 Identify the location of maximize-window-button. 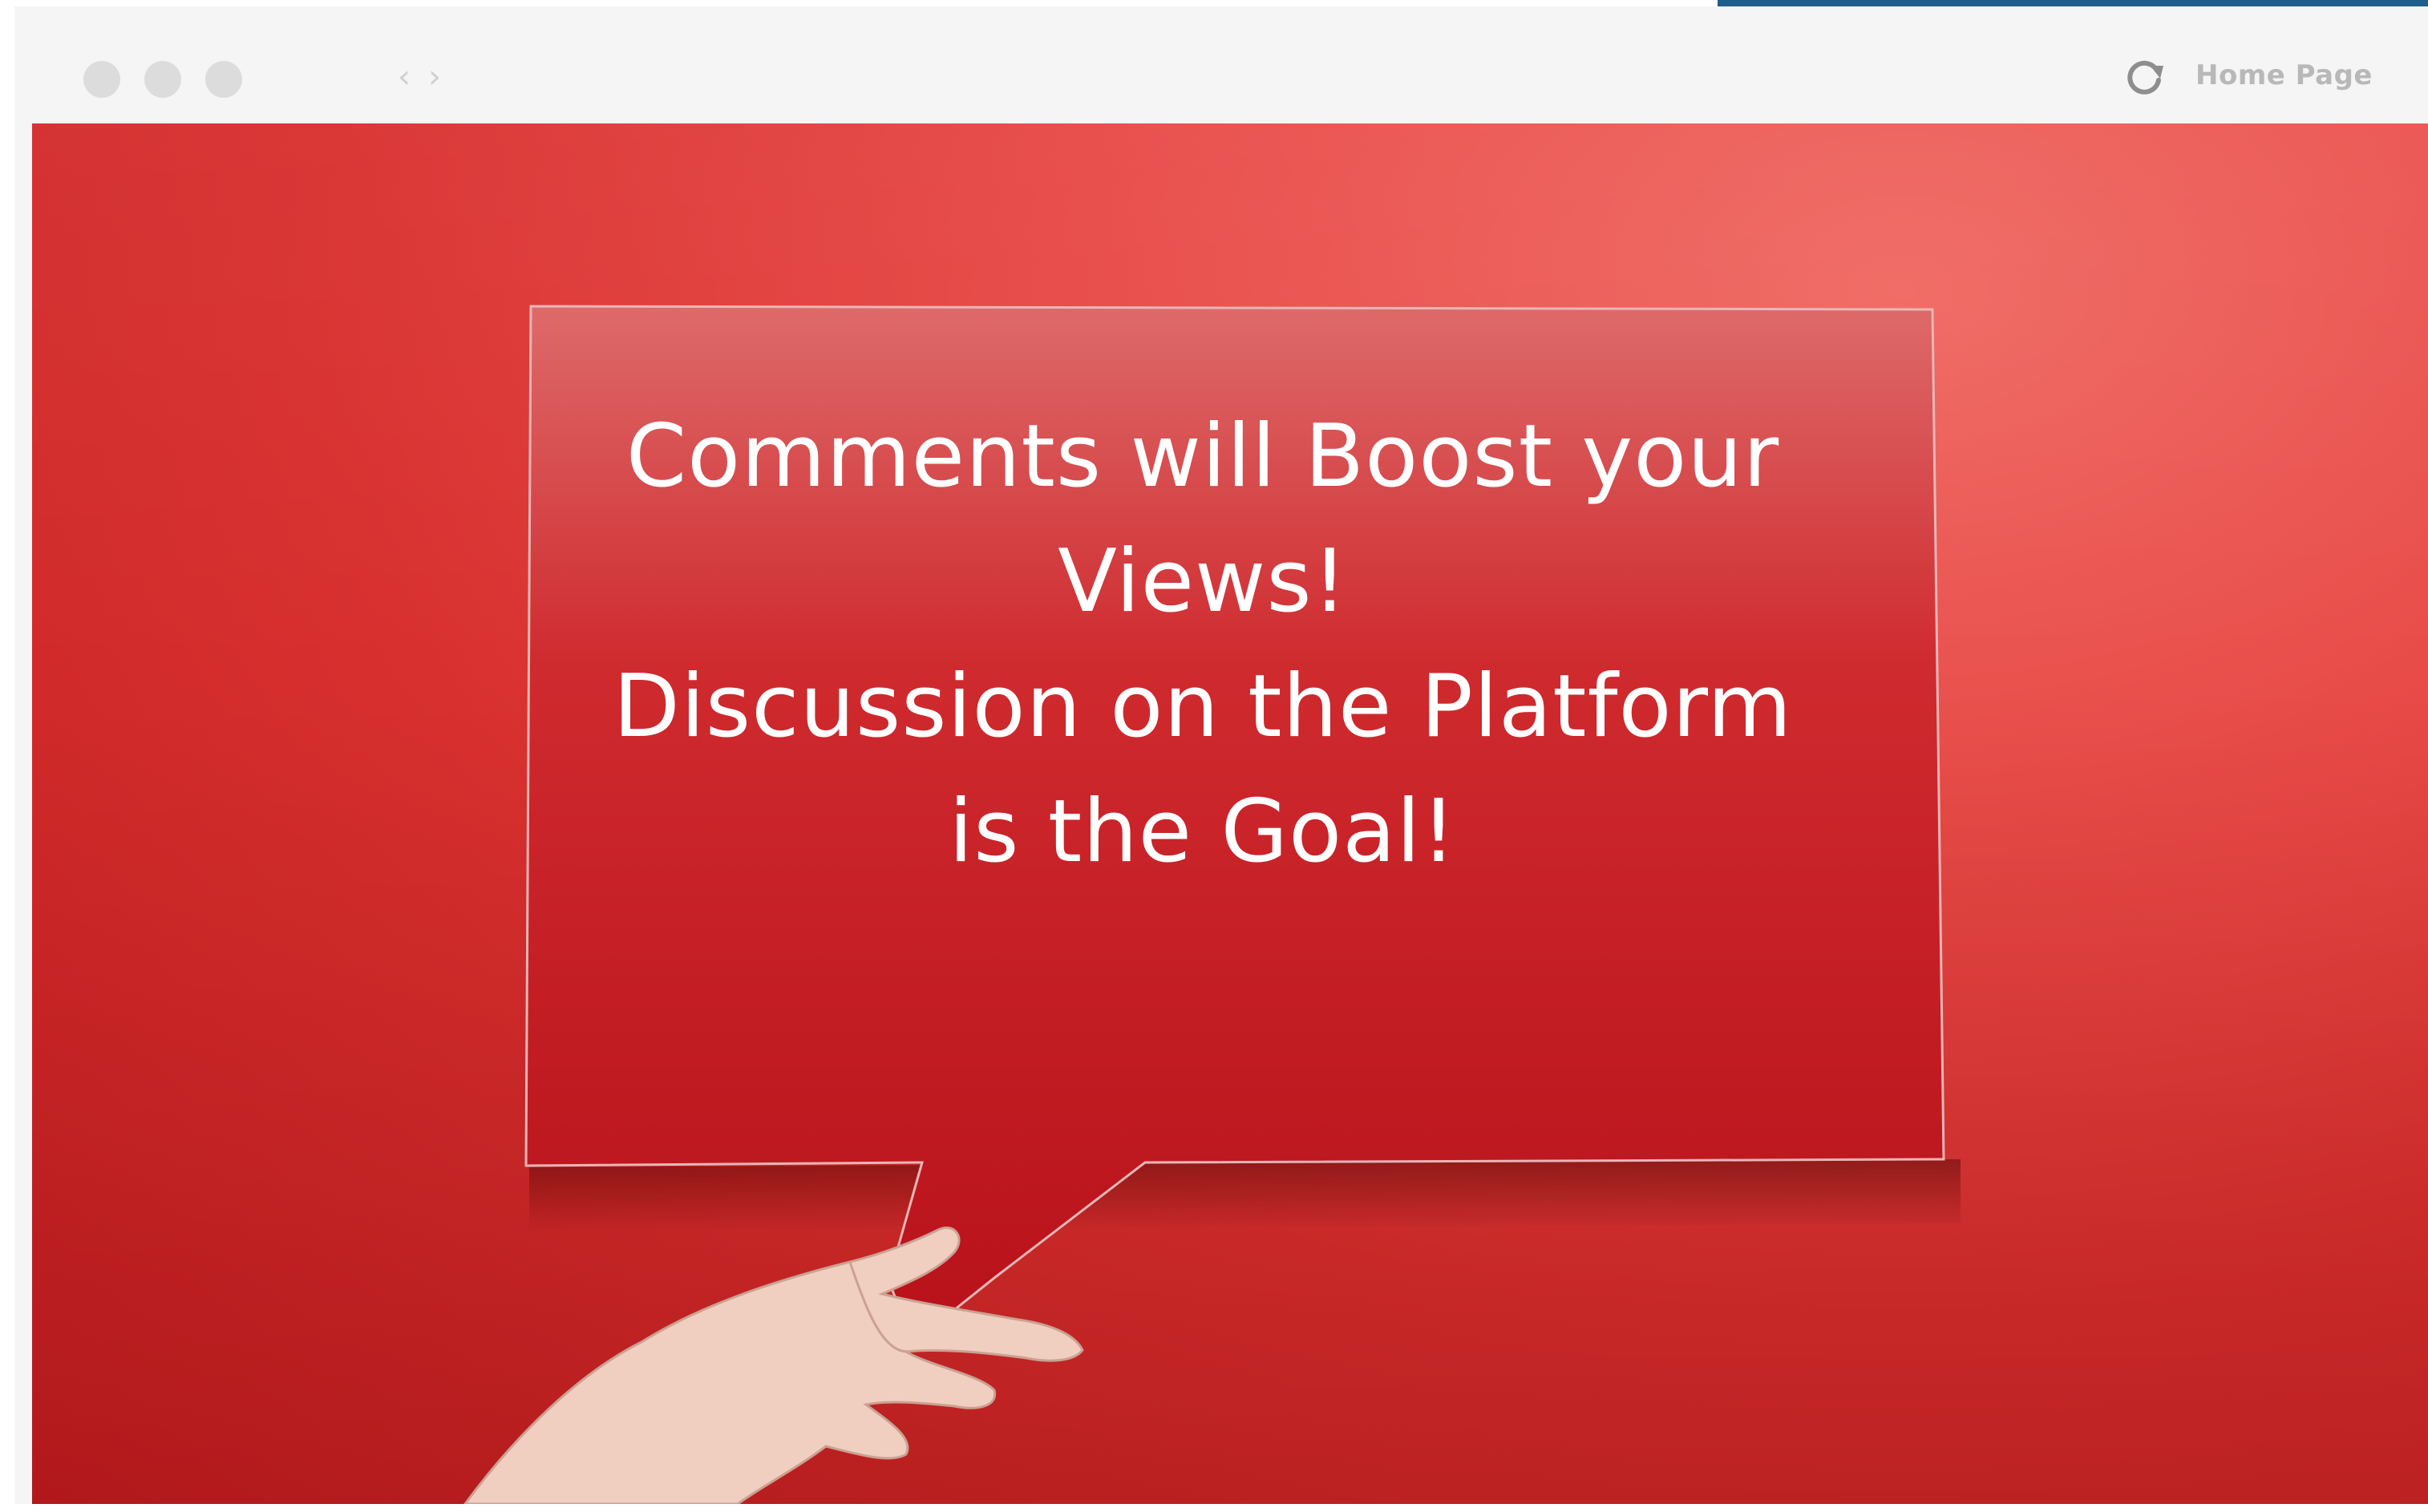
(223, 79).